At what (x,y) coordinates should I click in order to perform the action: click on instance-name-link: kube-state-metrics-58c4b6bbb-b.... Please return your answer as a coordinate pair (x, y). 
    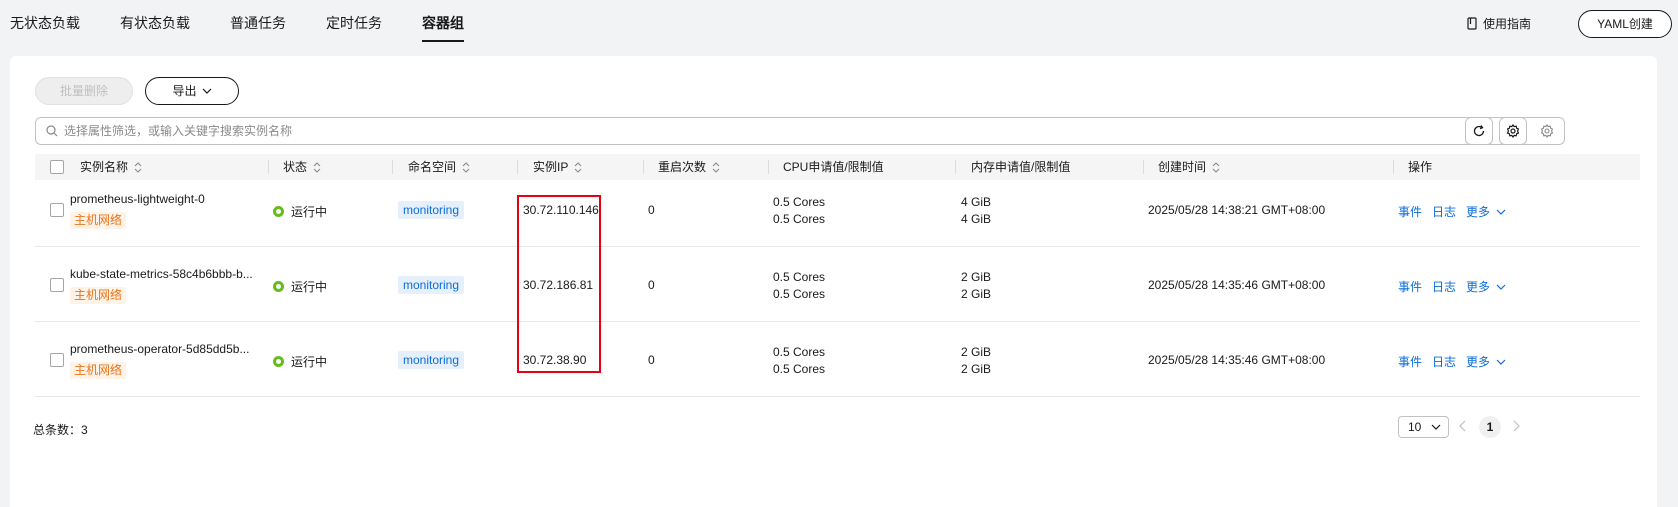
    Looking at the image, I should click on (161, 274).